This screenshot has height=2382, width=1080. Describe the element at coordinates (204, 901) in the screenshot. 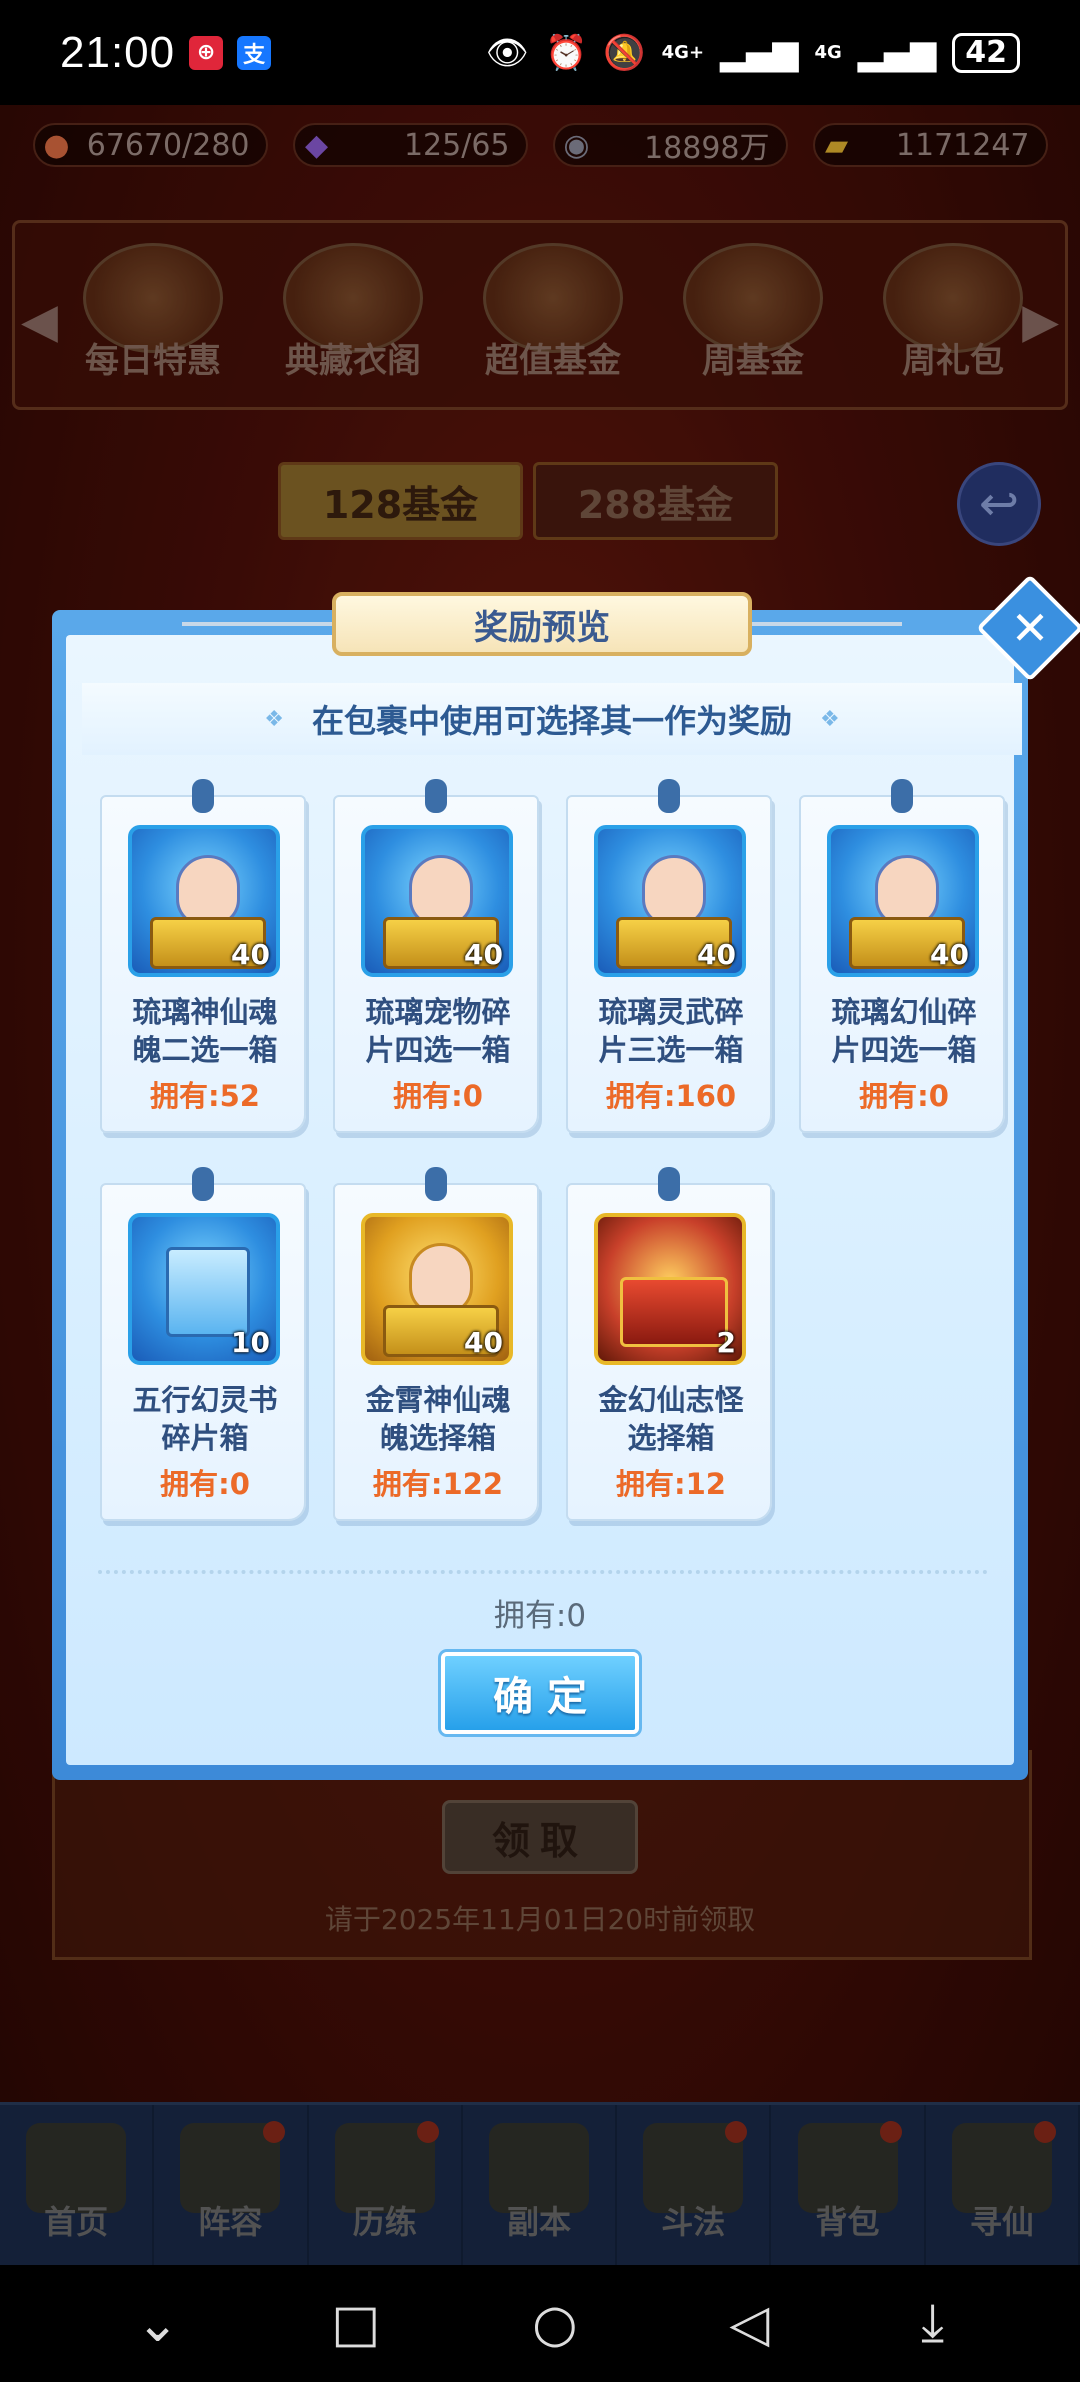

I see `immortal-soul-chest-icon: 40` at that location.